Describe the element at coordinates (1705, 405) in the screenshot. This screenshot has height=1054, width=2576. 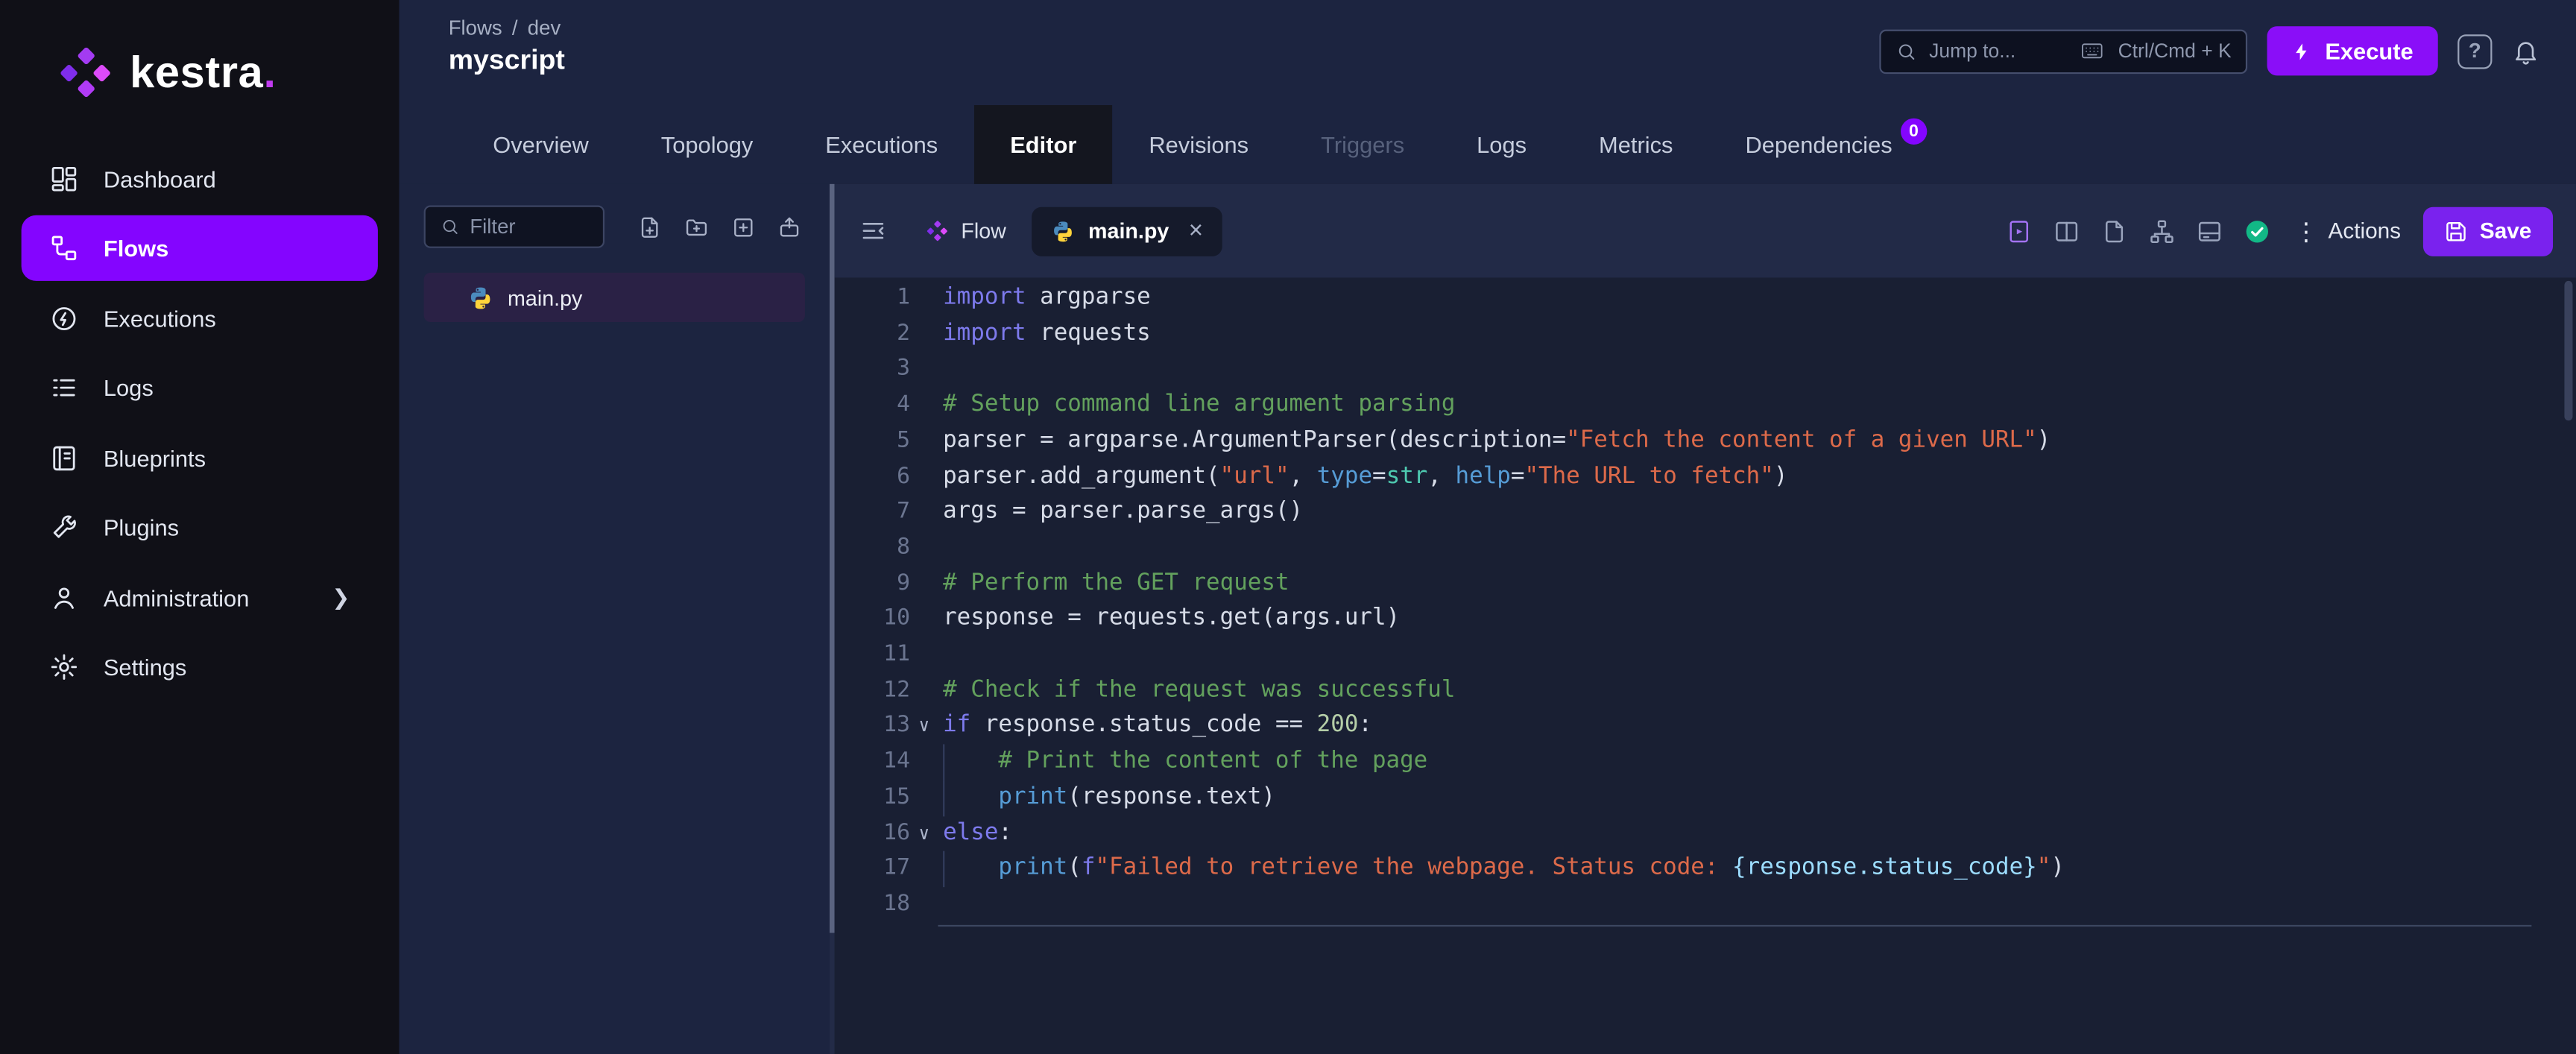
I see `code-line: 4 # Setup command line argument parsing` at that location.